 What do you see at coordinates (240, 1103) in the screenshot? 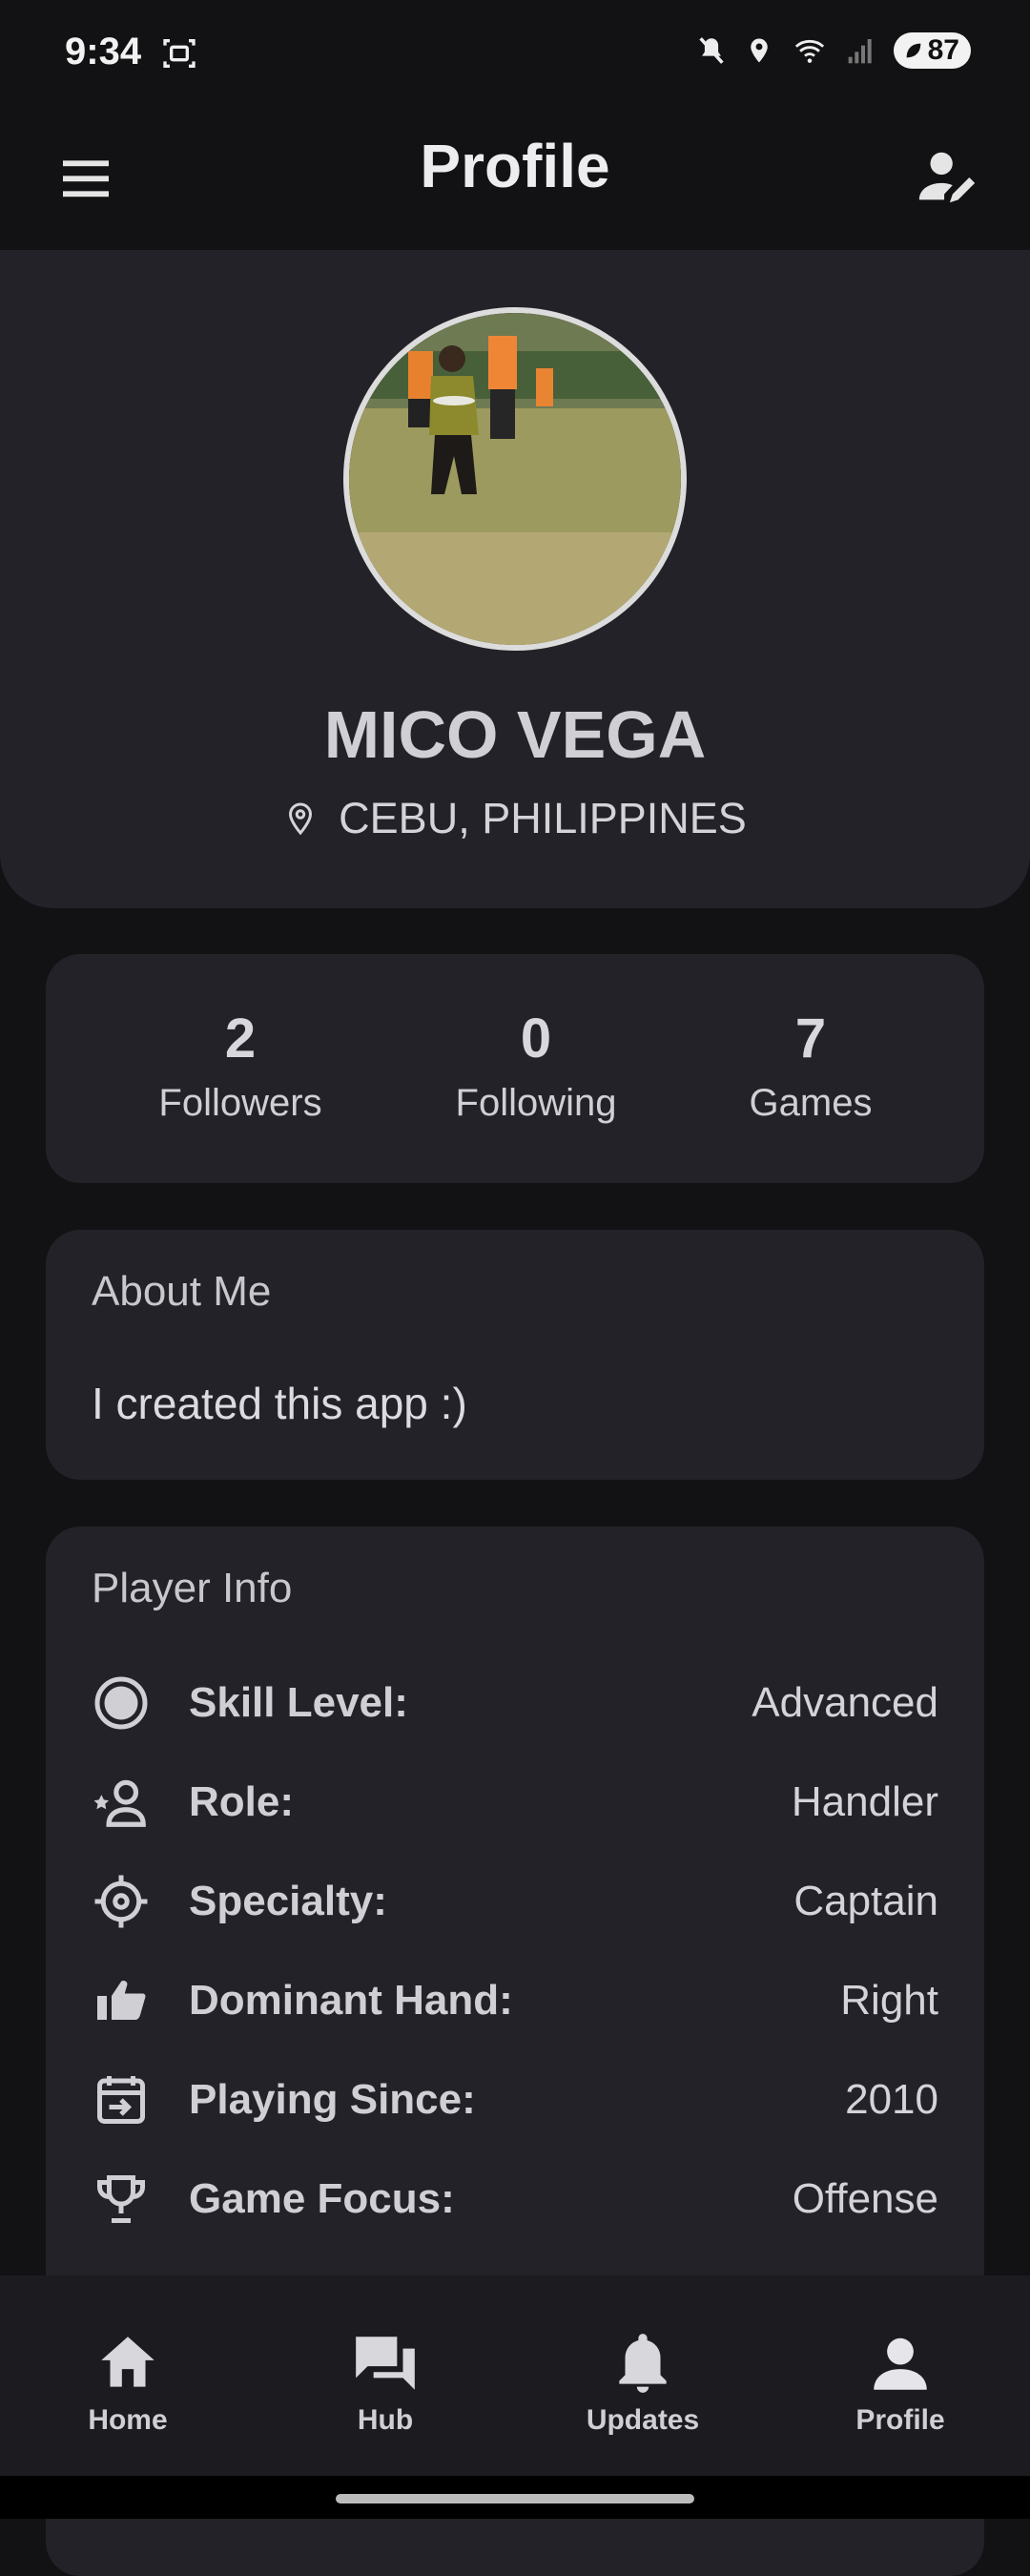
I see `followers-label: Followers` at bounding box center [240, 1103].